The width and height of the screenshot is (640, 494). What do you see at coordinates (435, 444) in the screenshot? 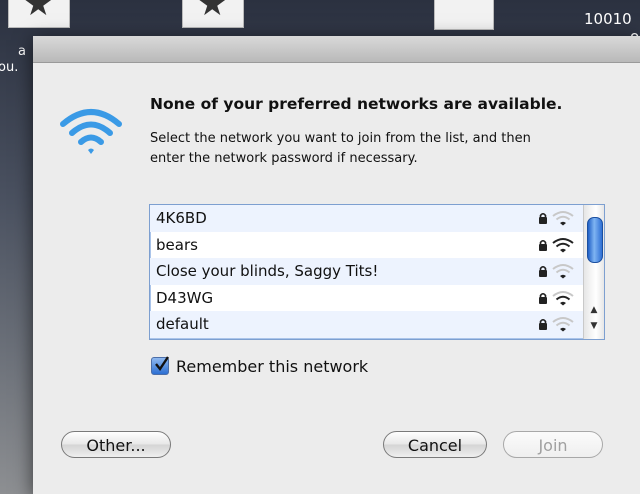
I see `cancel-button: Cancel` at bounding box center [435, 444].